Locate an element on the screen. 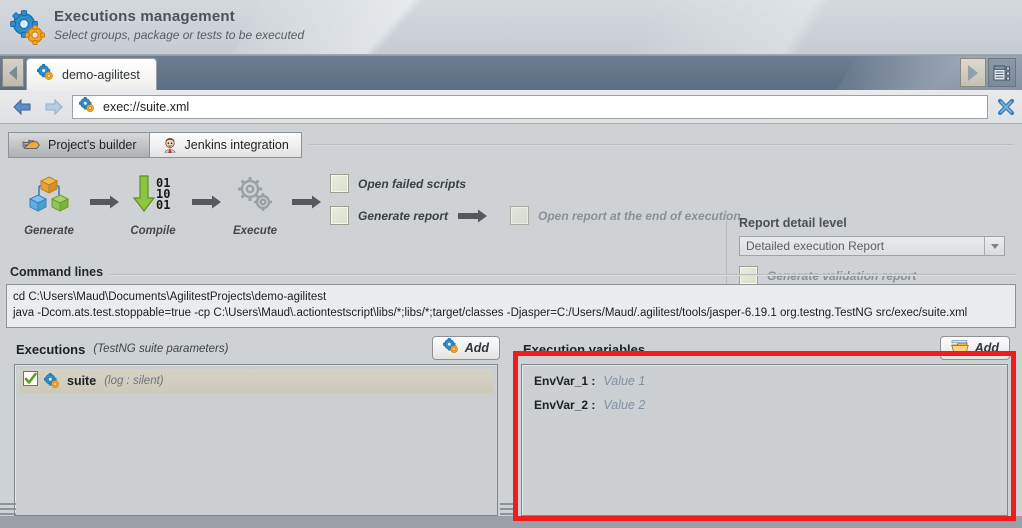  tab-scroll-right-button is located at coordinates (973, 72).